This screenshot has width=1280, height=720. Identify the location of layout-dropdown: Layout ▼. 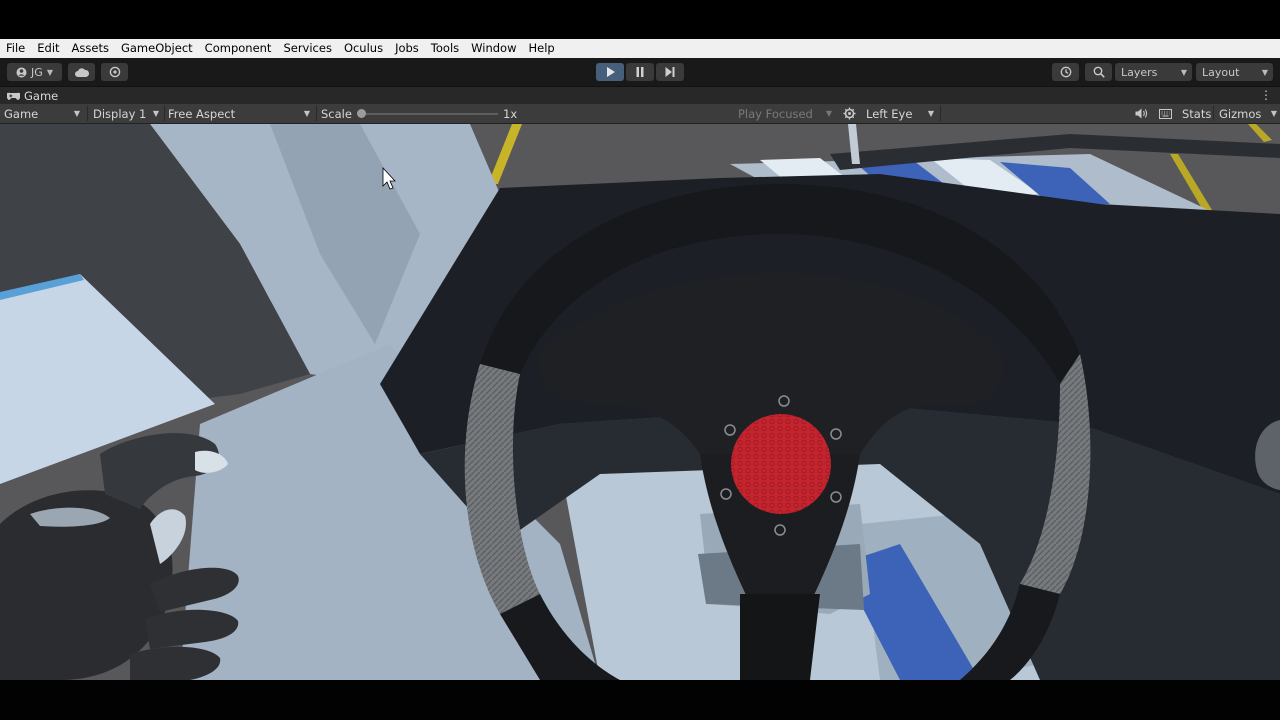
(1234, 72).